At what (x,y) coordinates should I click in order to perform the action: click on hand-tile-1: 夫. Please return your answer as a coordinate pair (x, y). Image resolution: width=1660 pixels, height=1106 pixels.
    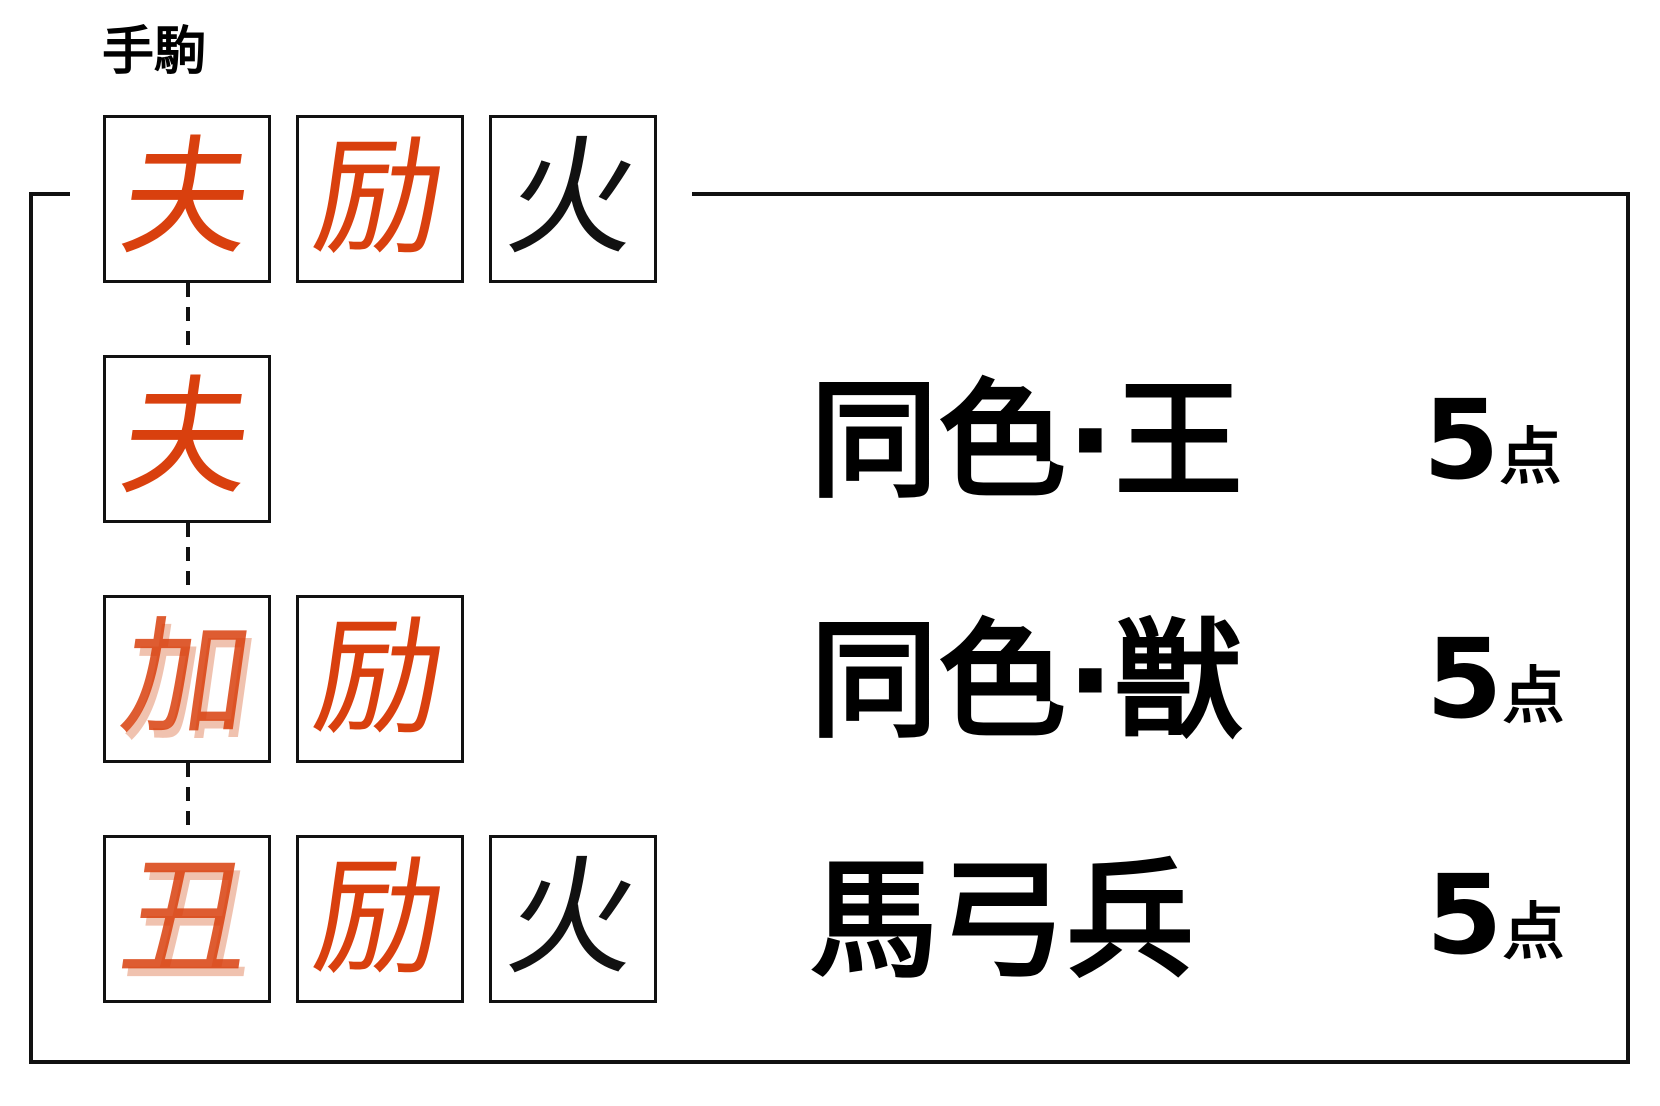
    Looking at the image, I should click on (187, 199).